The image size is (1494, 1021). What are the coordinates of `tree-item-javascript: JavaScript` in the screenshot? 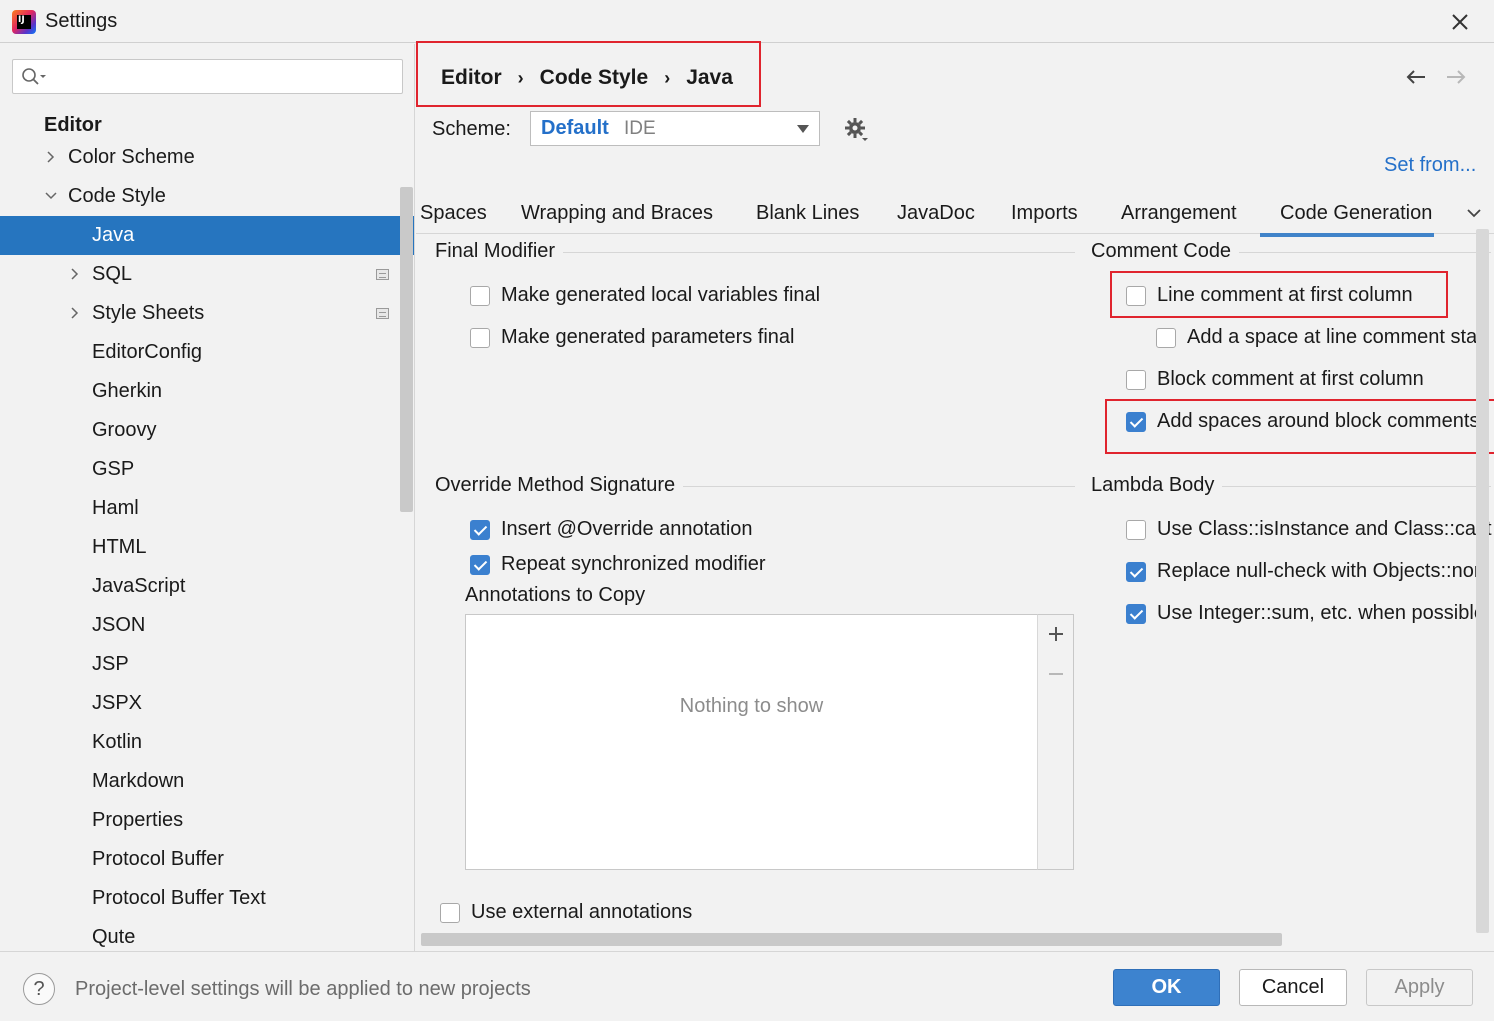 It's located at (200, 586).